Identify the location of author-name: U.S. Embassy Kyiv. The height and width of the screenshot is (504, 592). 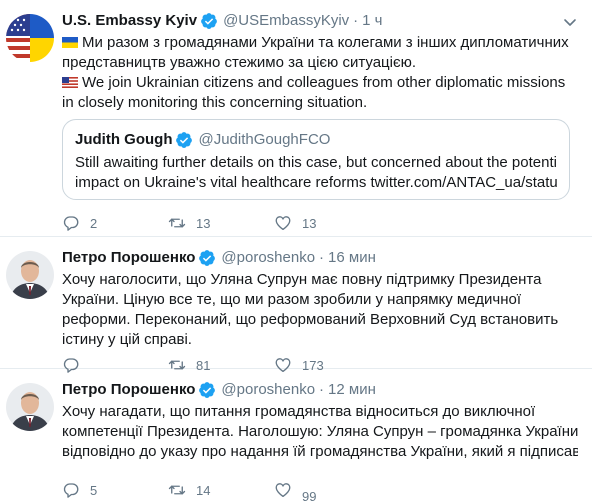
(129, 21).